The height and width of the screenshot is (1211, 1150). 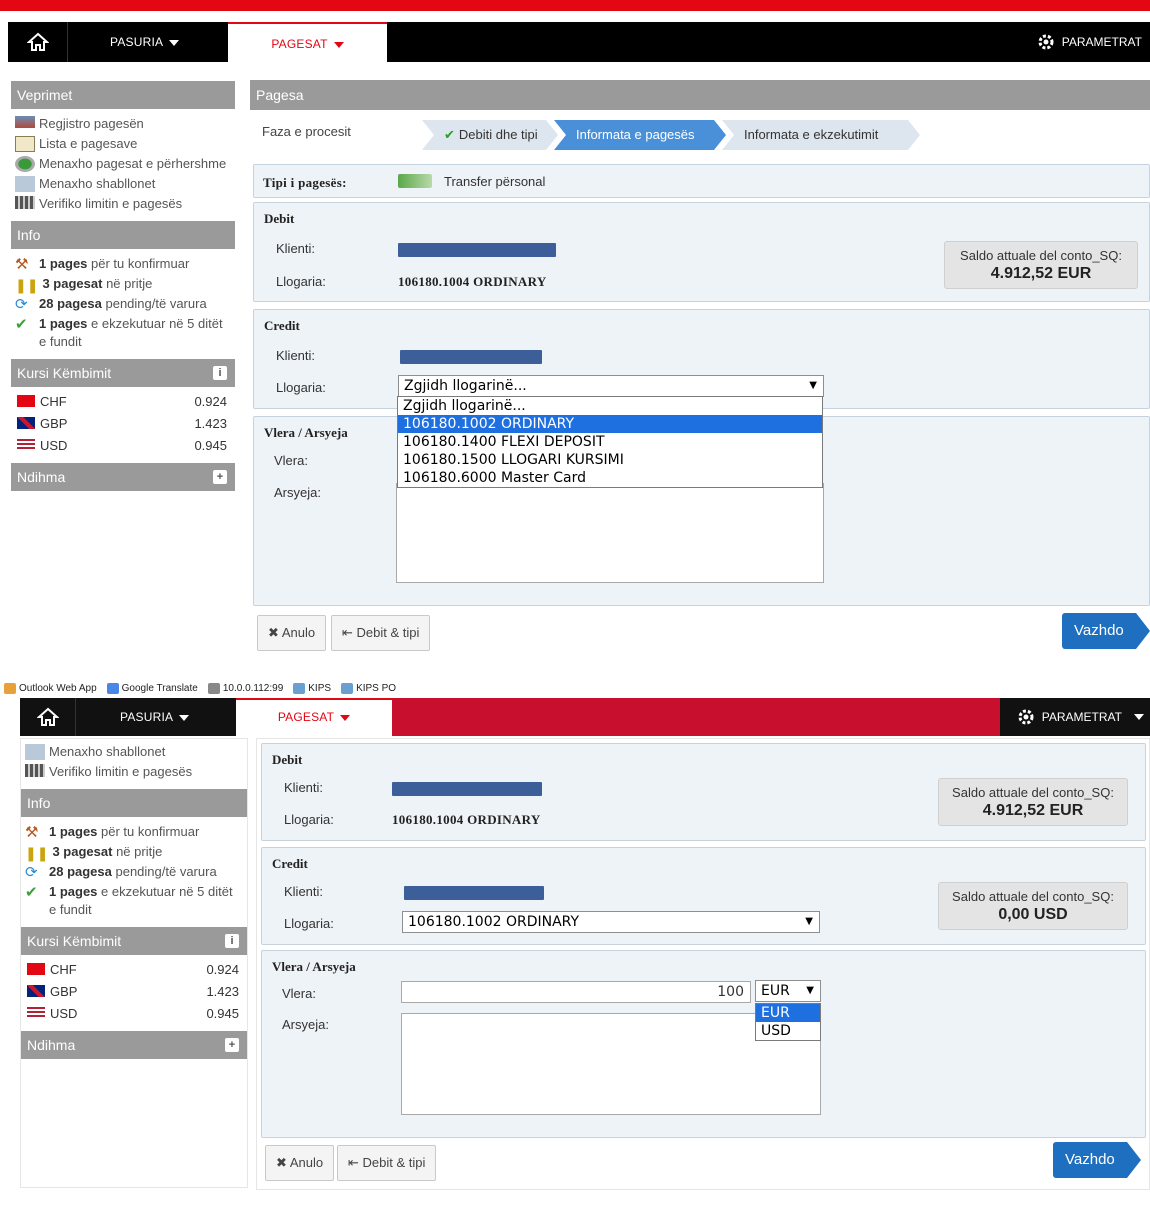 What do you see at coordinates (107, 851) in the screenshot?
I see `info-text: 3 pagesat në pritje` at bounding box center [107, 851].